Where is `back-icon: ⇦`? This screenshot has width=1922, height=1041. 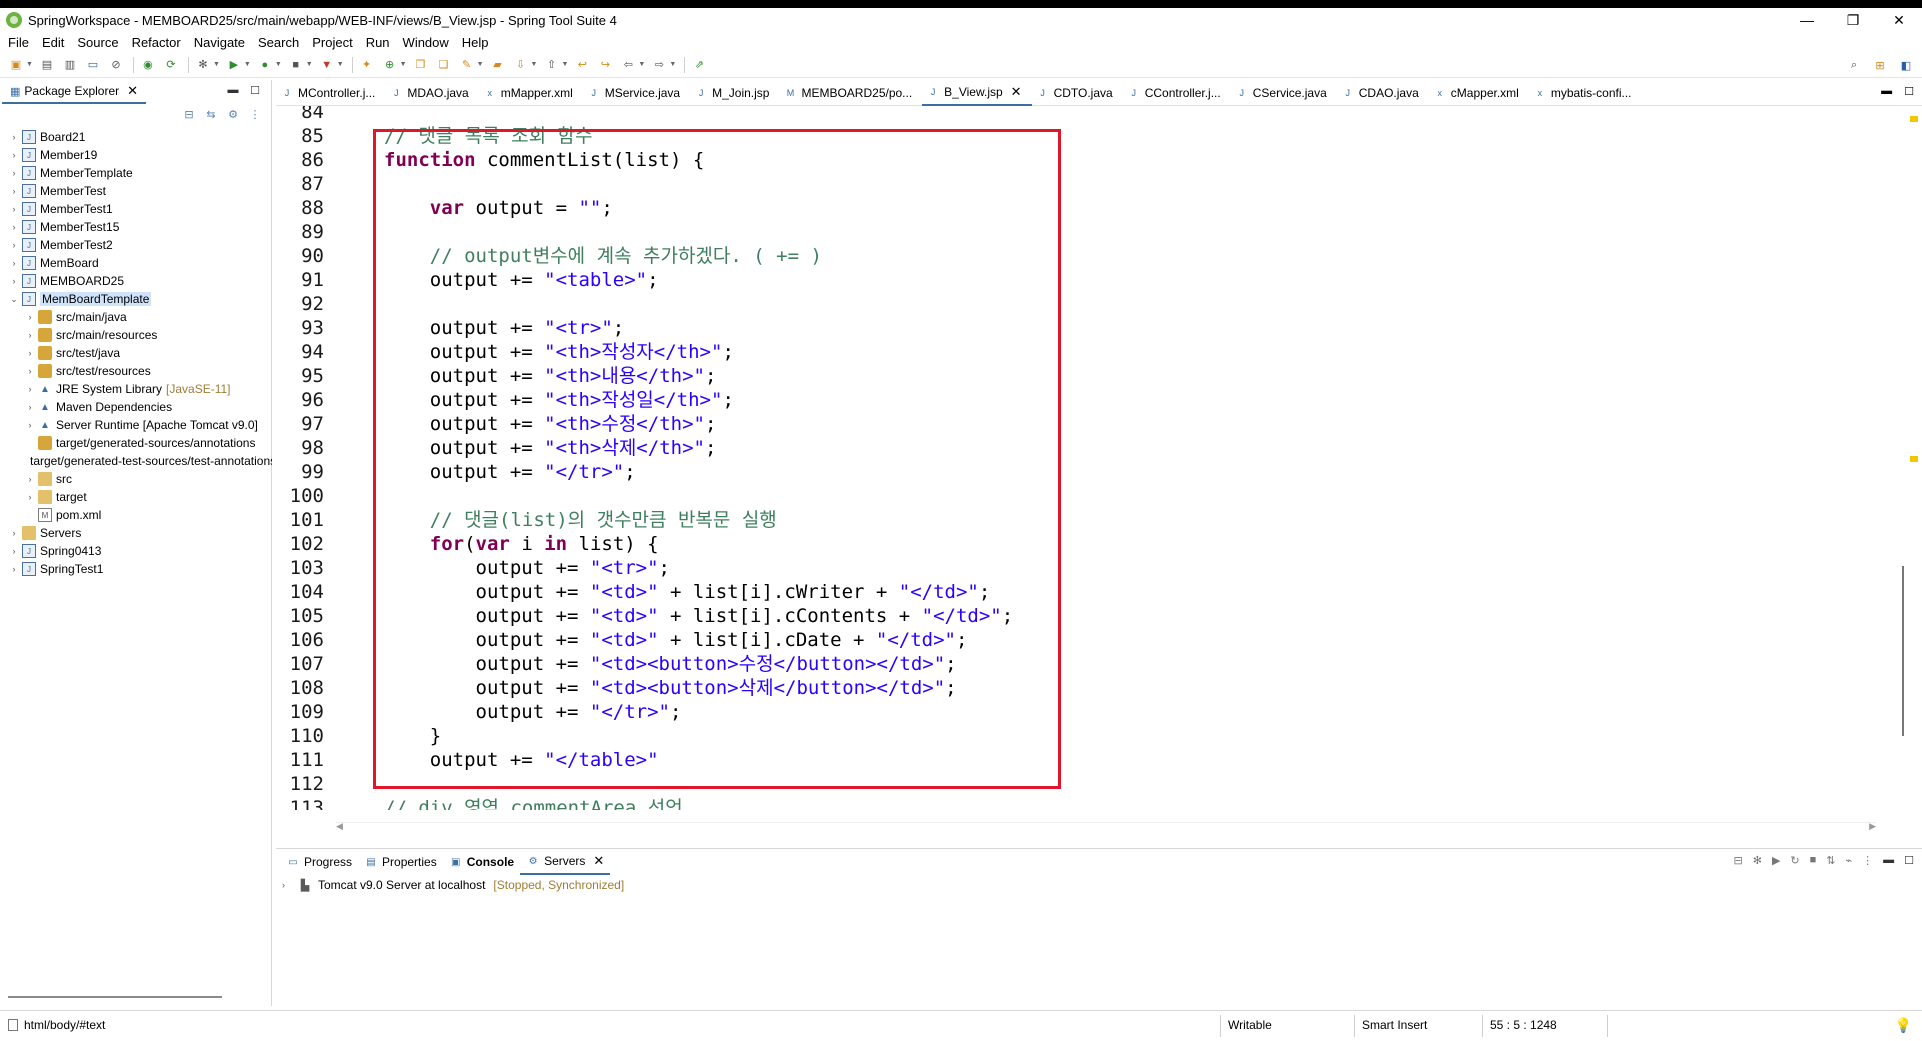 back-icon: ⇦ is located at coordinates (628, 65).